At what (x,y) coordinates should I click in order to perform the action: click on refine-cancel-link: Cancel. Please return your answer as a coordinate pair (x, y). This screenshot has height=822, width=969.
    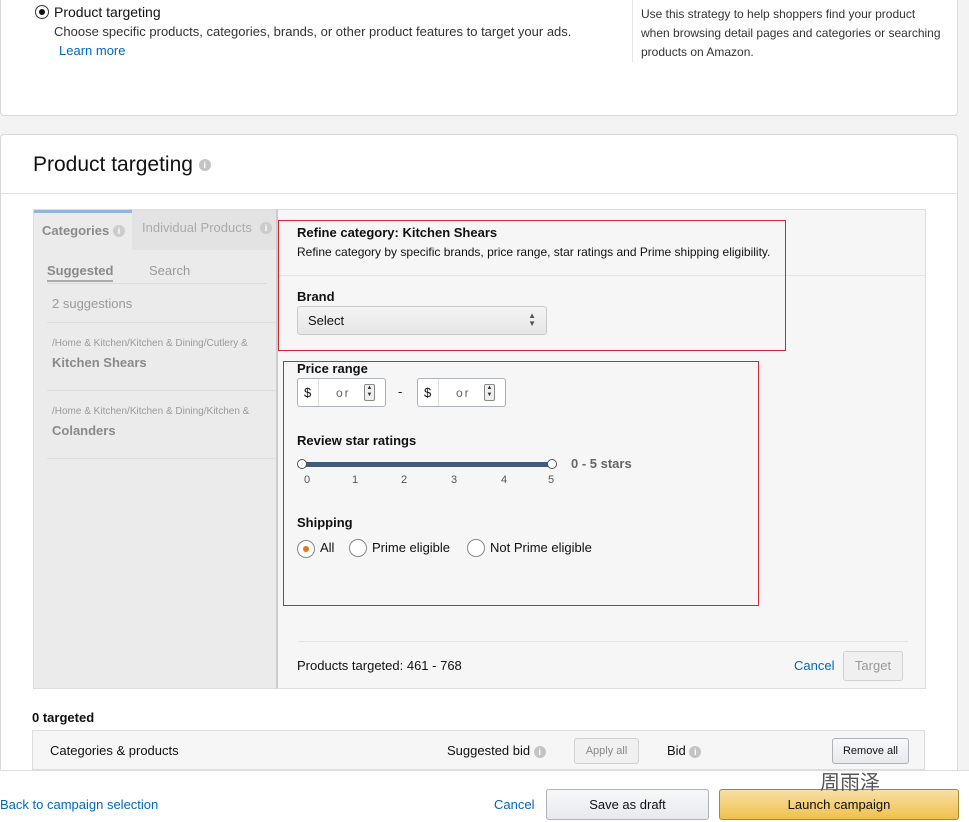
    Looking at the image, I should click on (814, 665).